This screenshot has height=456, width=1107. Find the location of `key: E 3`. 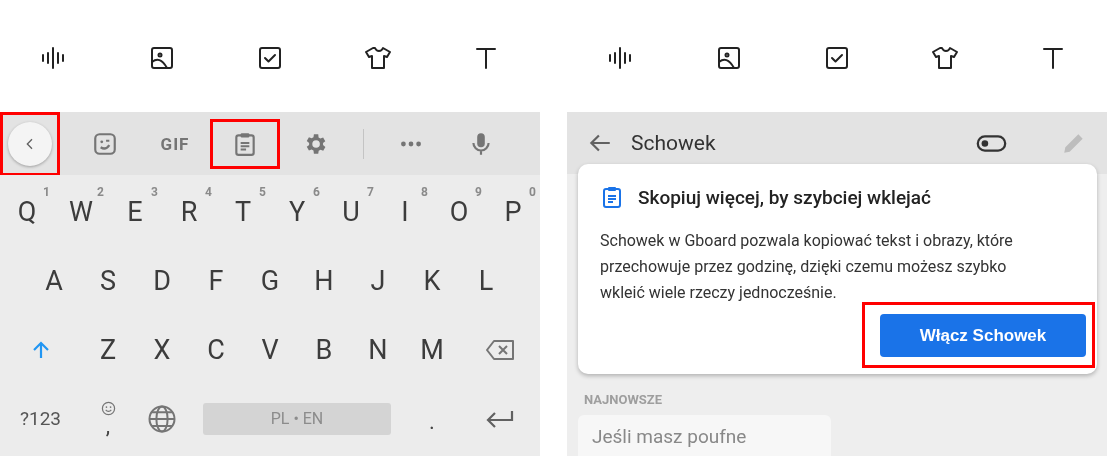

key: E 3 is located at coordinates (135, 211).